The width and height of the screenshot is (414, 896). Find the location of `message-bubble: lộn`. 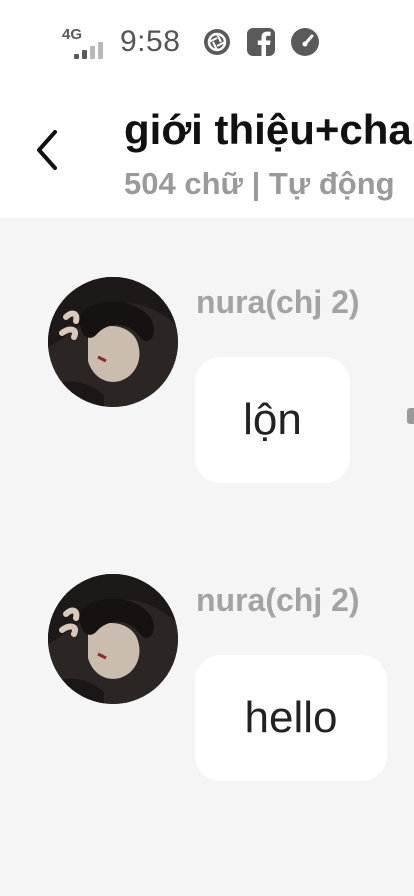

message-bubble: lộn is located at coordinates (272, 420).